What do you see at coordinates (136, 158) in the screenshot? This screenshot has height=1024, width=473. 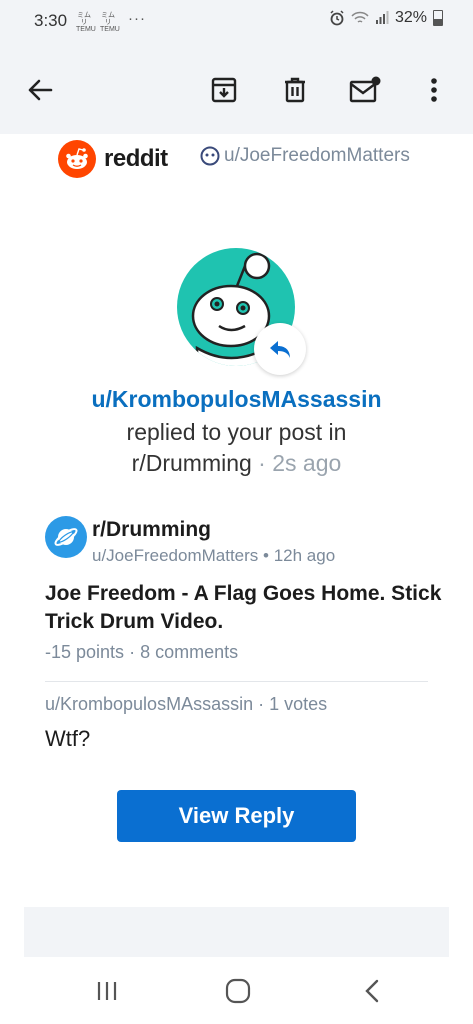 I see `brand-name: reddit` at bounding box center [136, 158].